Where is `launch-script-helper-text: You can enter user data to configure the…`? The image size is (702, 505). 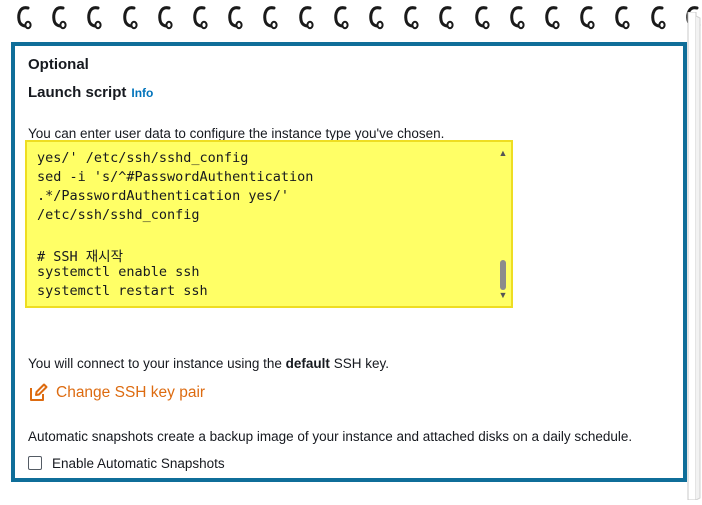 launch-script-helper-text: You can enter user data to configure the… is located at coordinates (236, 133).